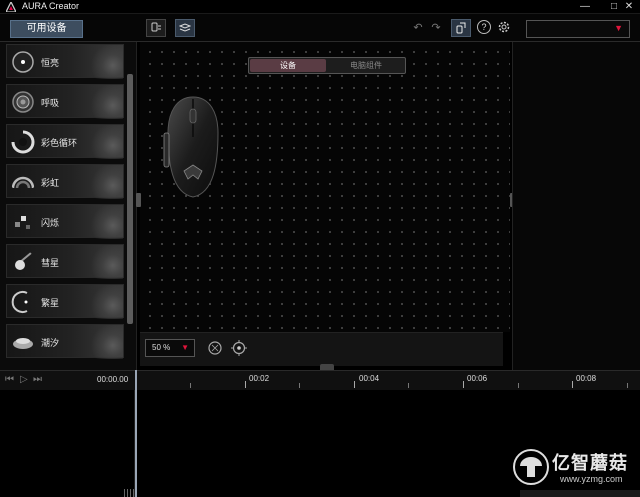  What do you see at coordinates (11, 7) in the screenshot?
I see `aura-logo-icon` at bounding box center [11, 7].